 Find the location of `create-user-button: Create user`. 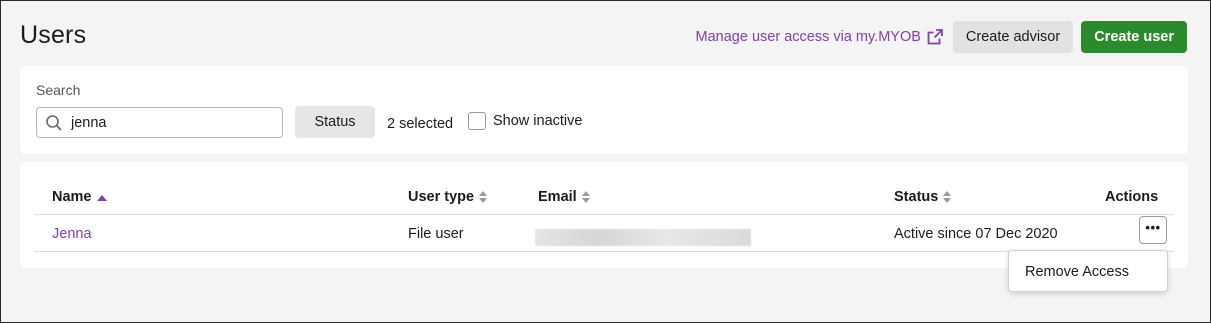

create-user-button: Create user is located at coordinates (1134, 37).